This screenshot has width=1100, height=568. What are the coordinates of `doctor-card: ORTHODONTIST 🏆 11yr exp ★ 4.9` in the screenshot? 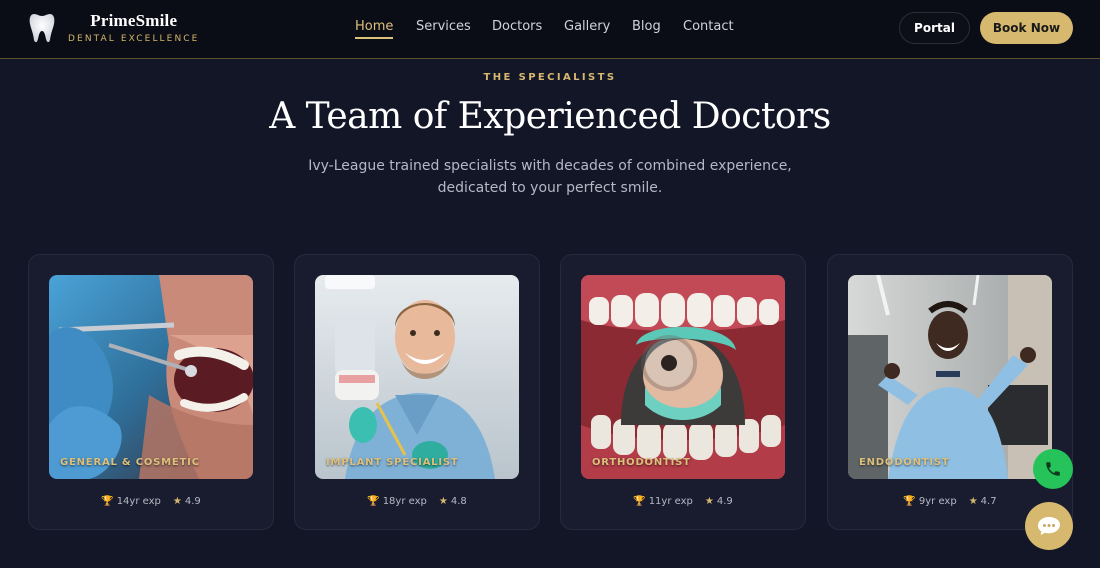 It's located at (683, 392).